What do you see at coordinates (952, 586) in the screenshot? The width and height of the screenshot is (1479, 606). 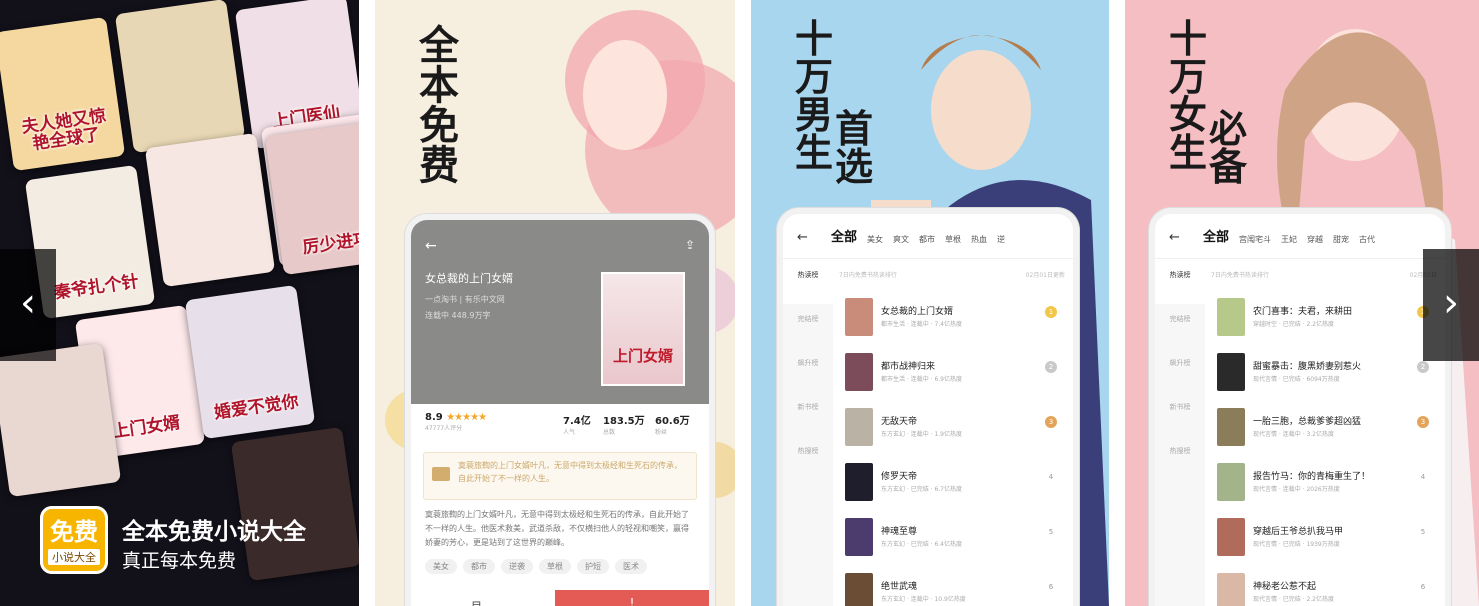 I see `list-item: 绝世武魂 东方玄幻 · 连载中 · 10.9亿热度 6` at bounding box center [952, 586].